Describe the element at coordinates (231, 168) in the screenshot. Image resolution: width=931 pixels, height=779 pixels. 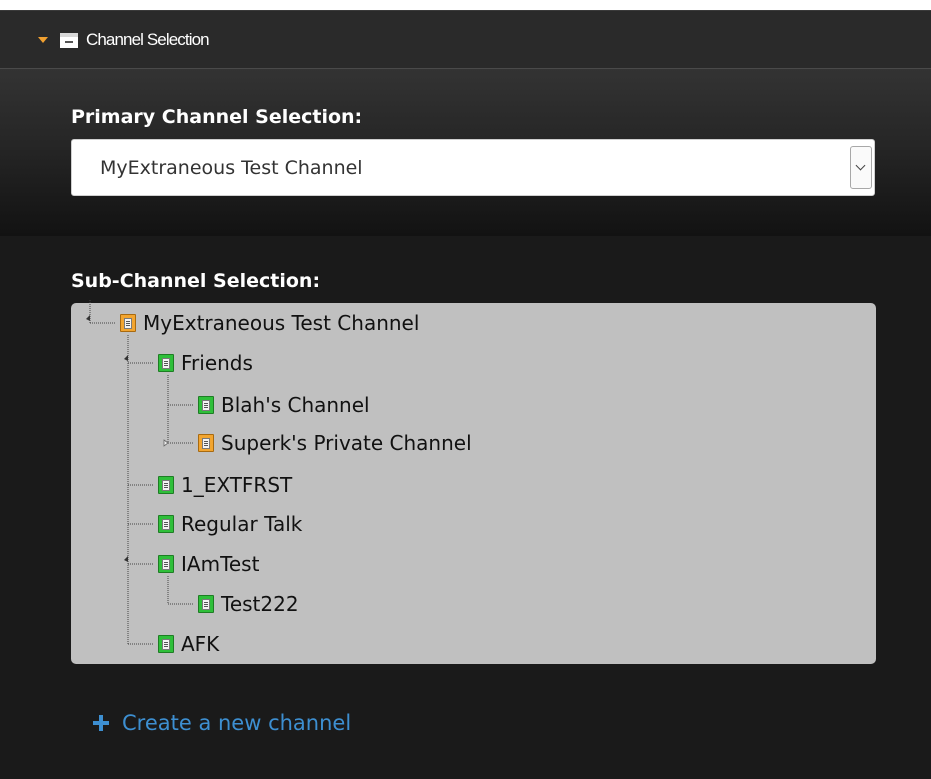
I see `primary-channel-value: MyExtraneous Test Channel` at that location.